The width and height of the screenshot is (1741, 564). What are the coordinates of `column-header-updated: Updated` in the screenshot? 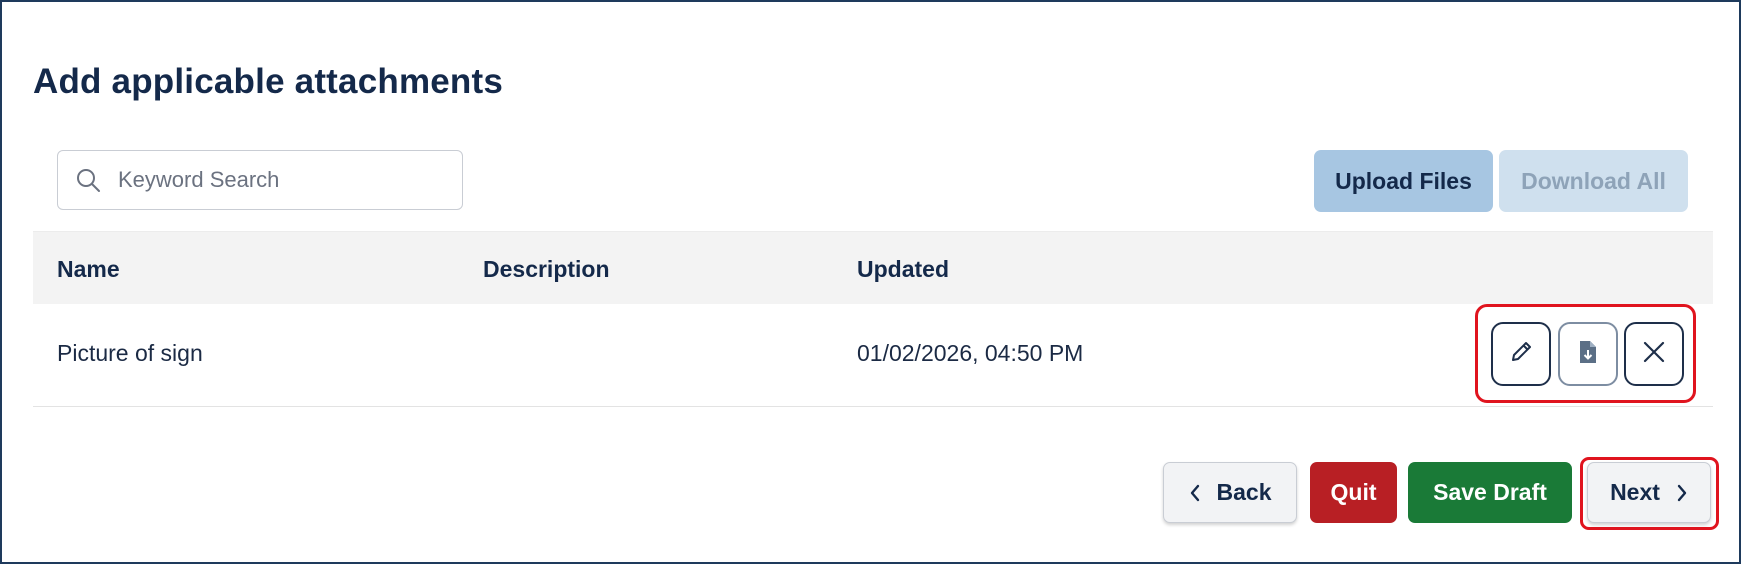 It's located at (903, 269).